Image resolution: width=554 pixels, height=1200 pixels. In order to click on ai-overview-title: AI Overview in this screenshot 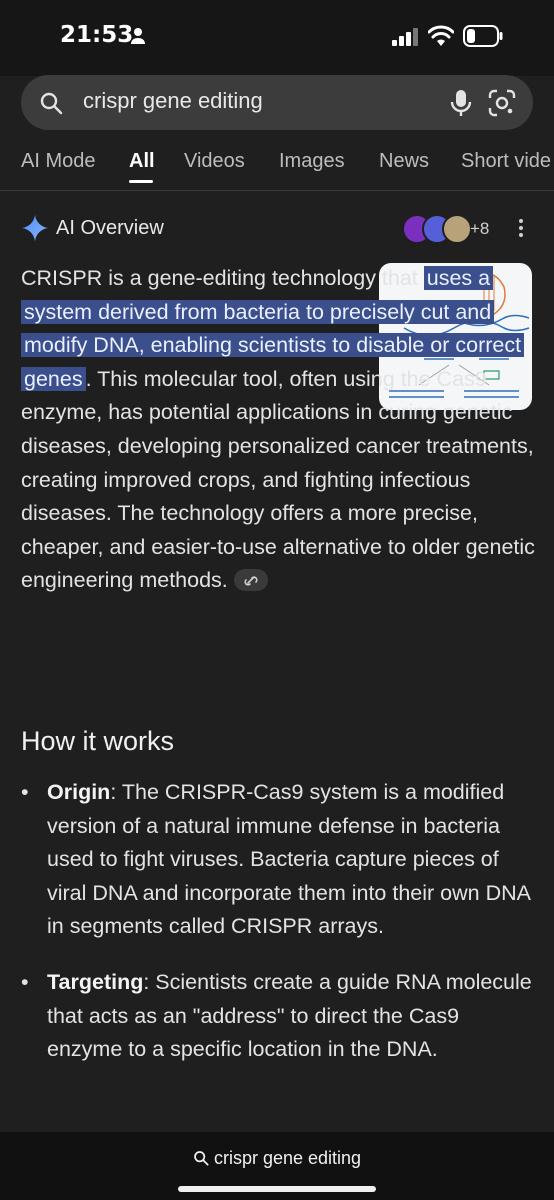, I will do `click(110, 228)`.